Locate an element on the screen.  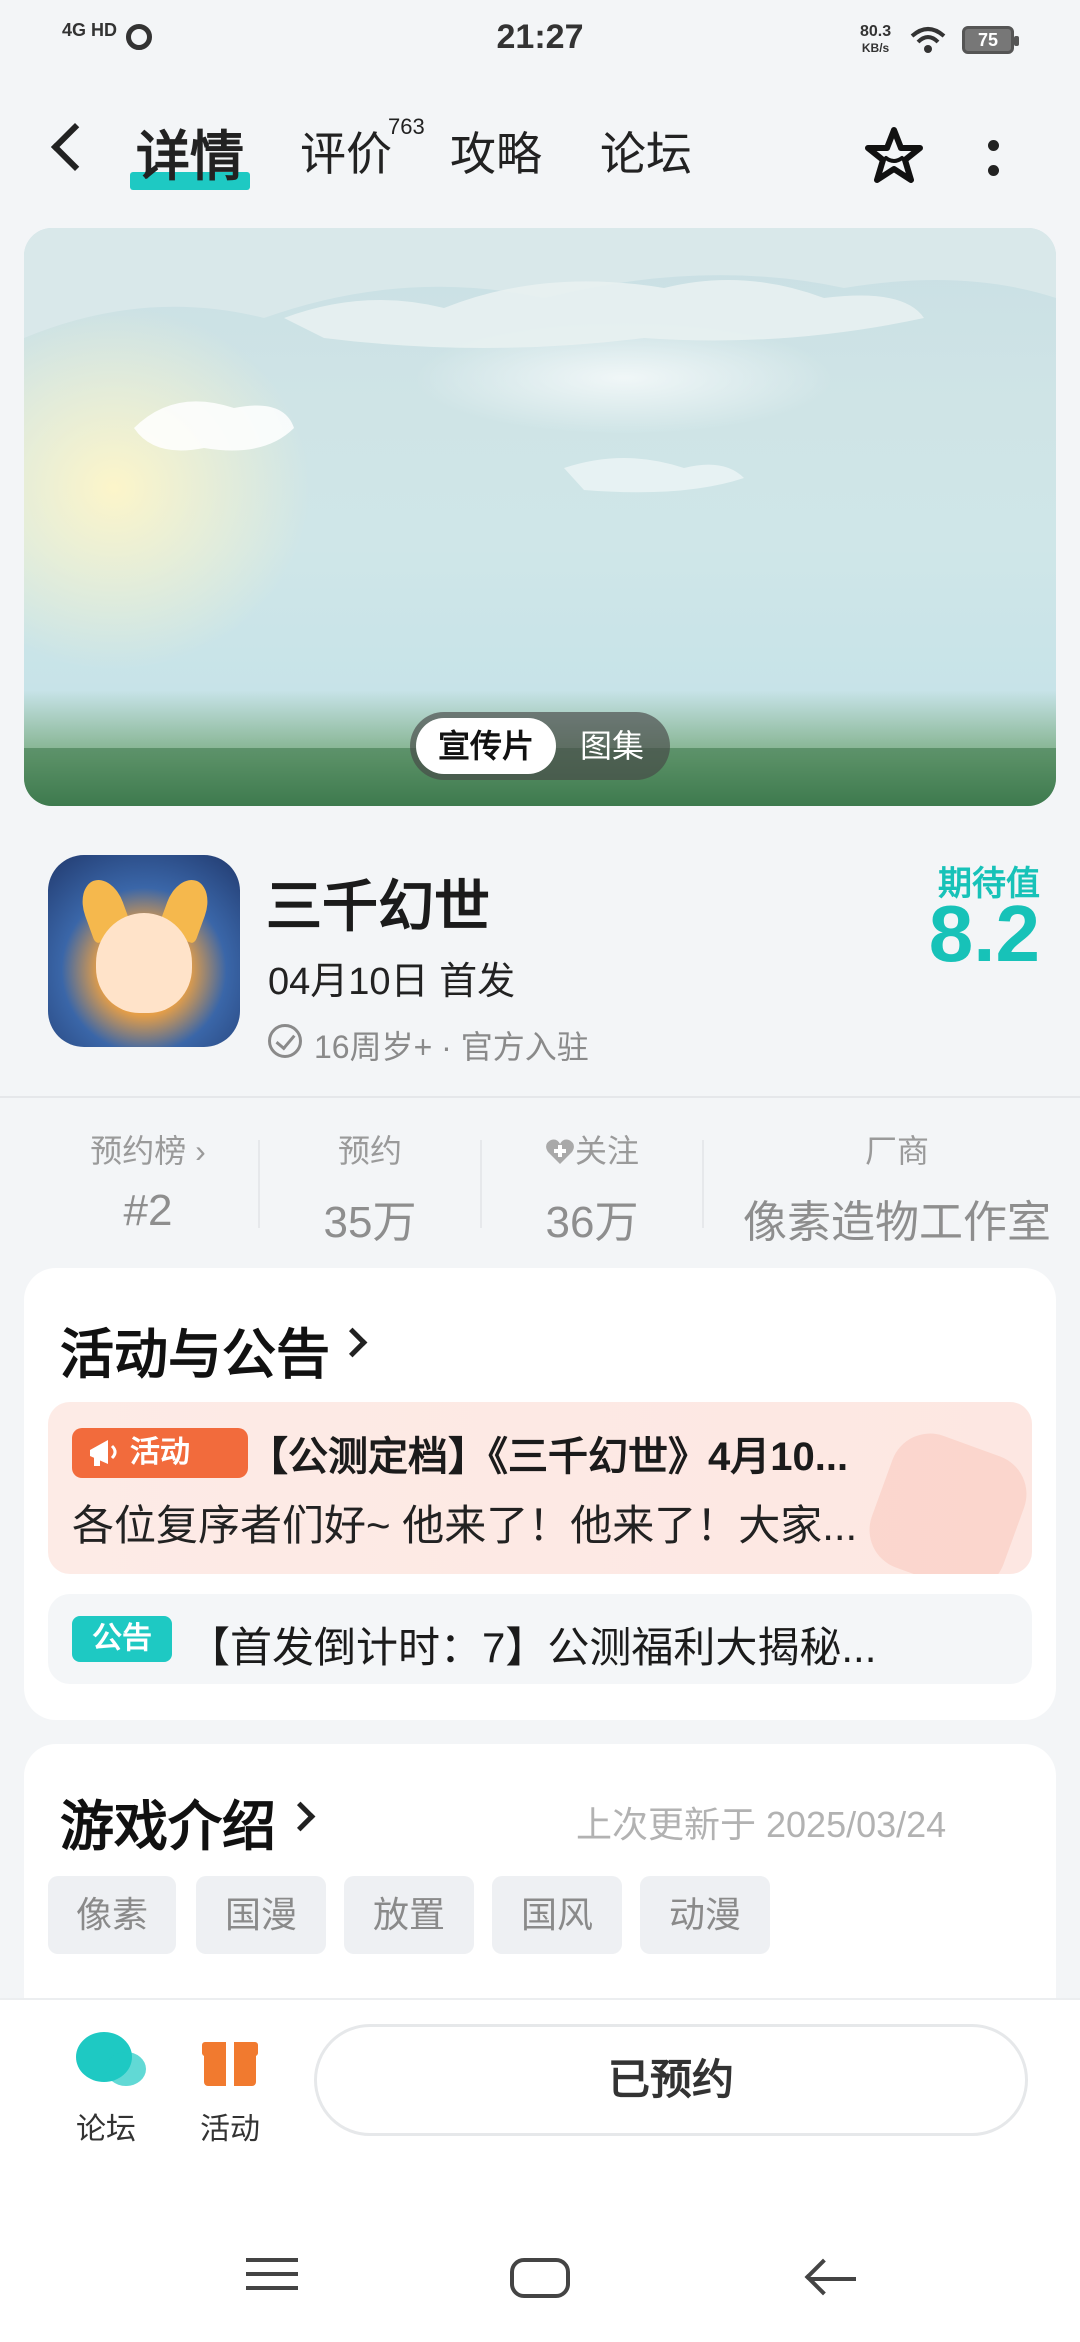
stat-label: 关注 is located at coordinates (606, 1151).